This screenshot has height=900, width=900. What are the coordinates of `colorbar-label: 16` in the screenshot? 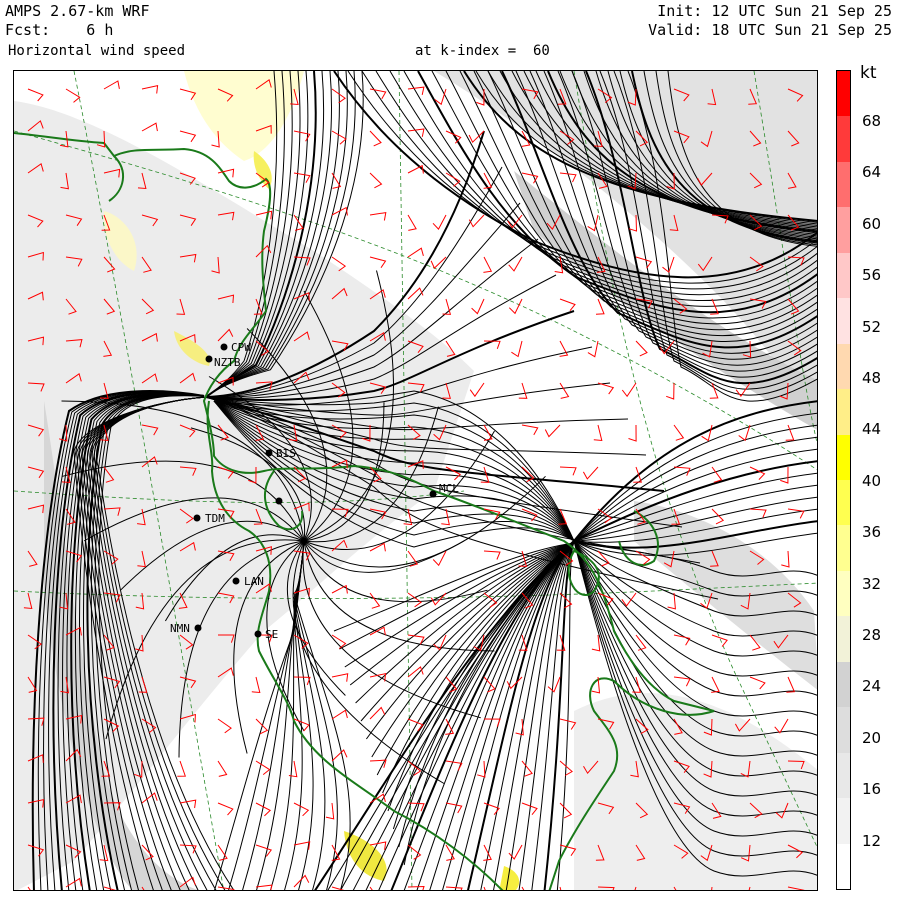 It's located at (872, 789).